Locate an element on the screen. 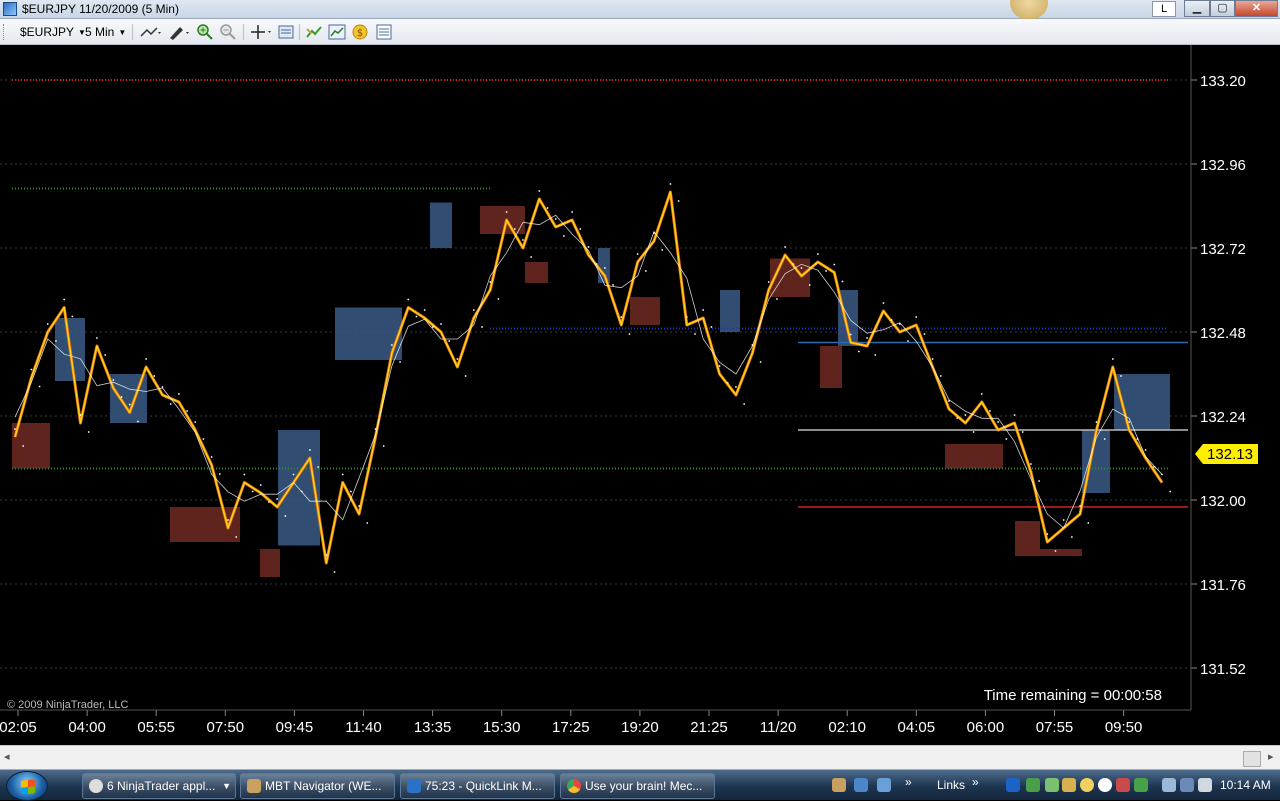 This screenshot has width=1280, height=801. volume-icon is located at coordinates (1205, 785).